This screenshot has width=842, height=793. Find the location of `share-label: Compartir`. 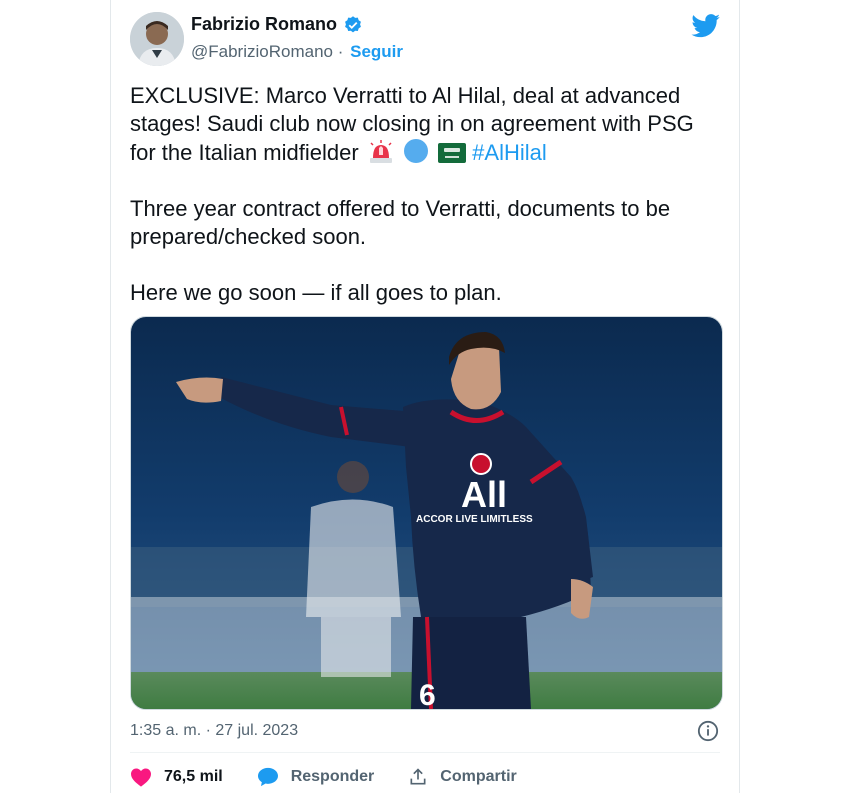

share-label: Compartir is located at coordinates (478, 776).